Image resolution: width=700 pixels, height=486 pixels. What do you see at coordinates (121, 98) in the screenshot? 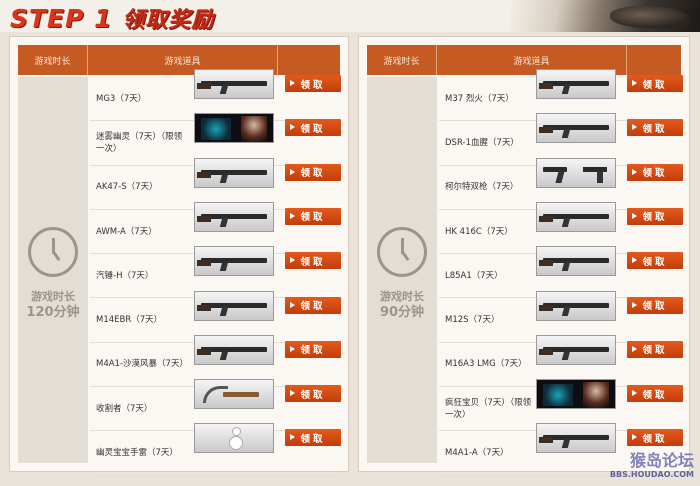
I see `item-name: MG3（7天）` at bounding box center [121, 98].